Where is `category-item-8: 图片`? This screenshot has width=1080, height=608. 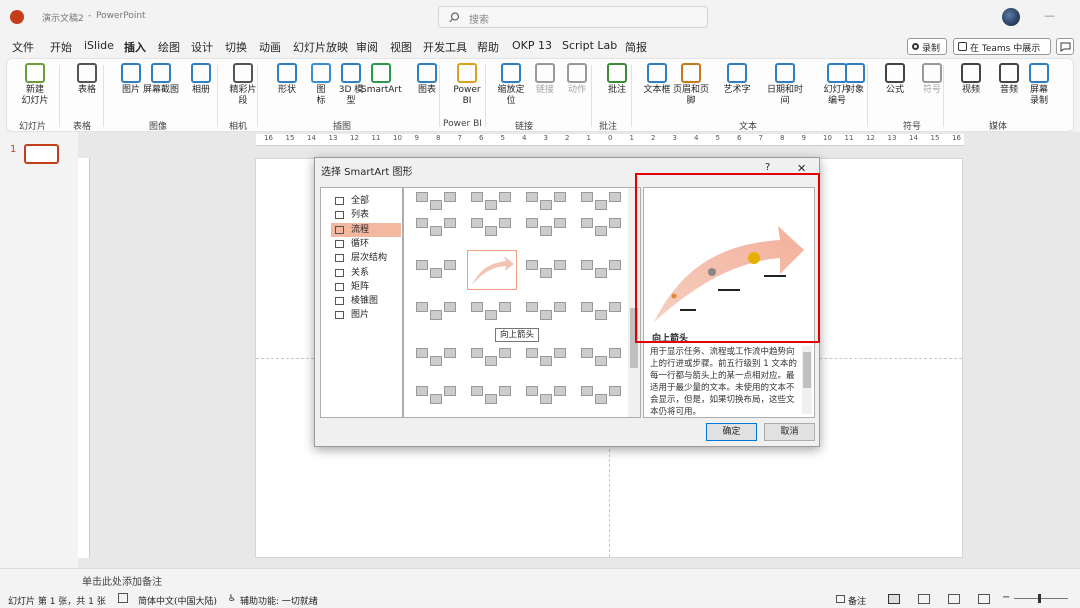 category-item-8: 图片 is located at coordinates (366, 315).